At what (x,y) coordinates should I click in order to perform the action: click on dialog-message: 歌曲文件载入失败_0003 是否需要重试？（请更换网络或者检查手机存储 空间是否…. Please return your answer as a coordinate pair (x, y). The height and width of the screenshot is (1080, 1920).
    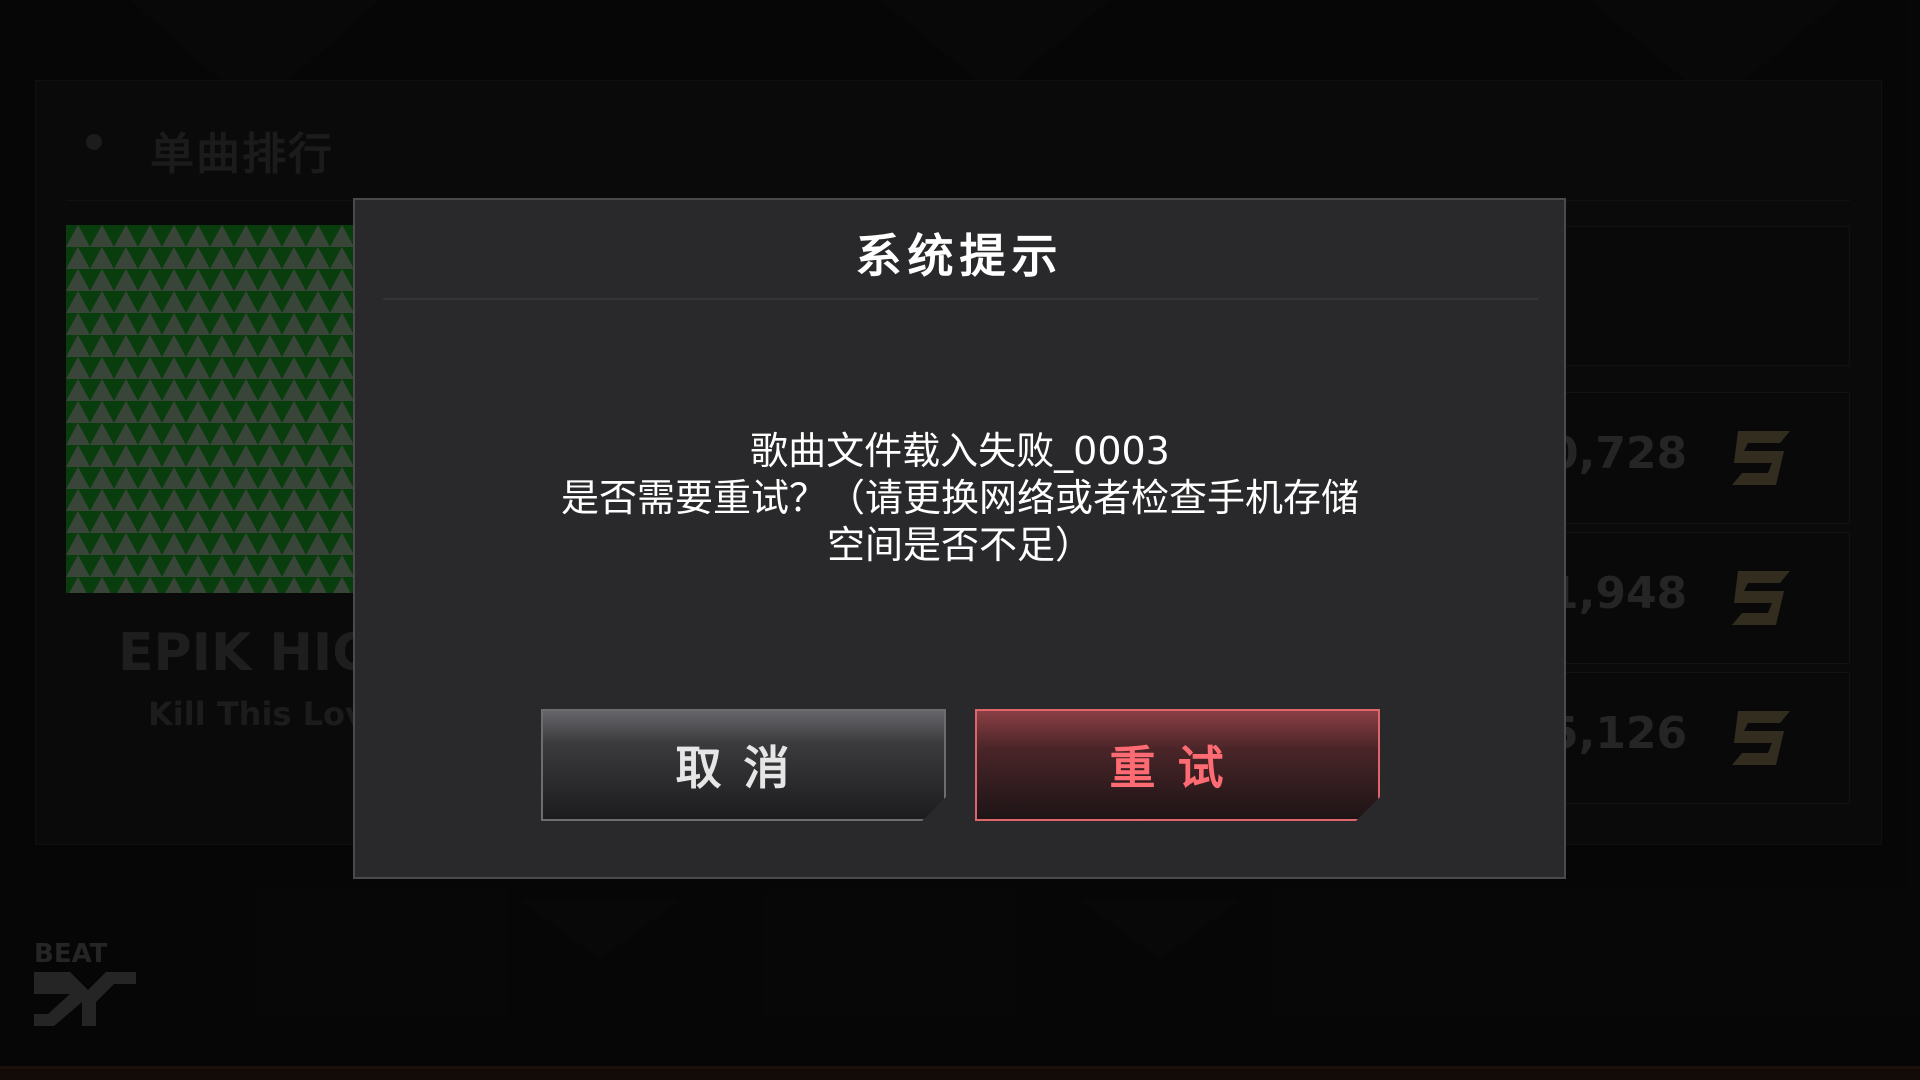
    Looking at the image, I should click on (960, 498).